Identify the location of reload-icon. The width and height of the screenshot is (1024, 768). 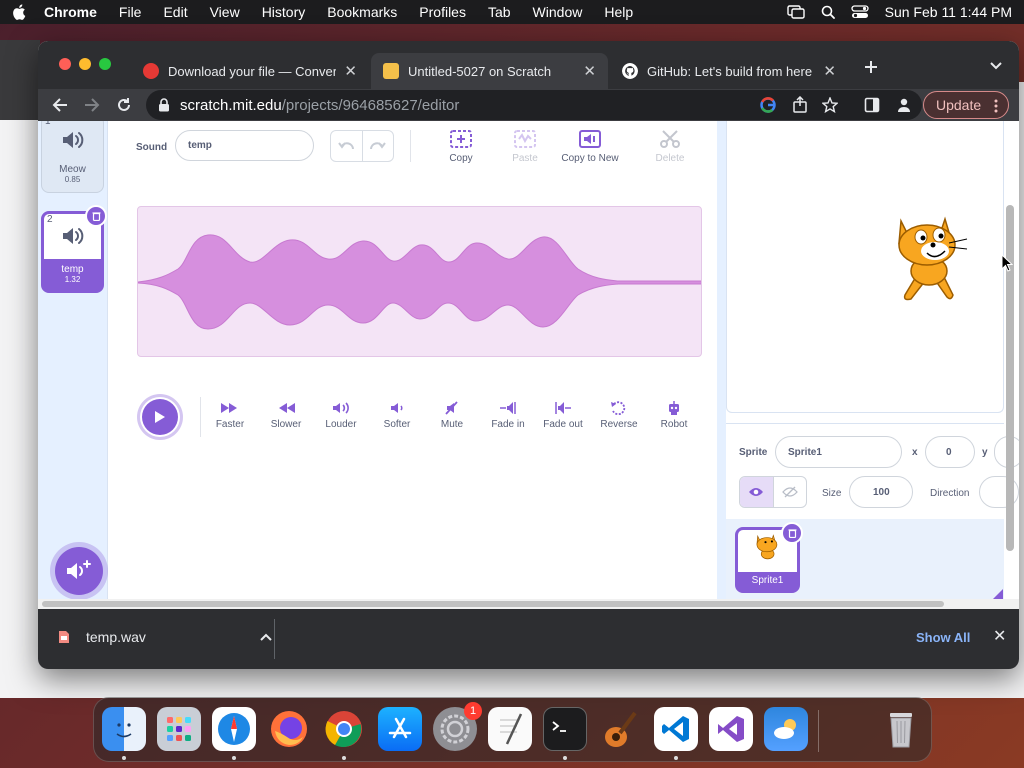
(124, 105).